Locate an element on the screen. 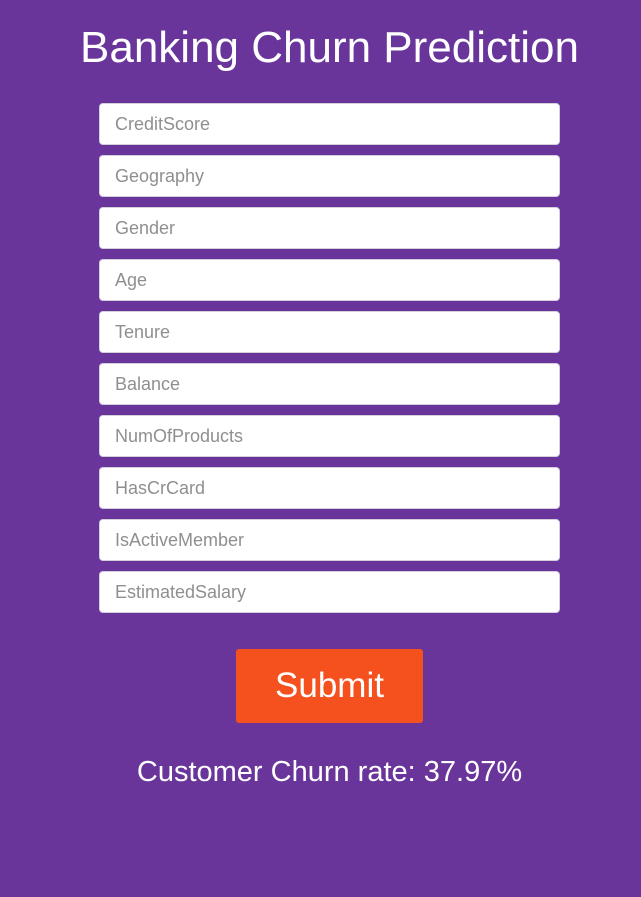 The width and height of the screenshot is (641, 897). credit-score-field is located at coordinates (329, 124).